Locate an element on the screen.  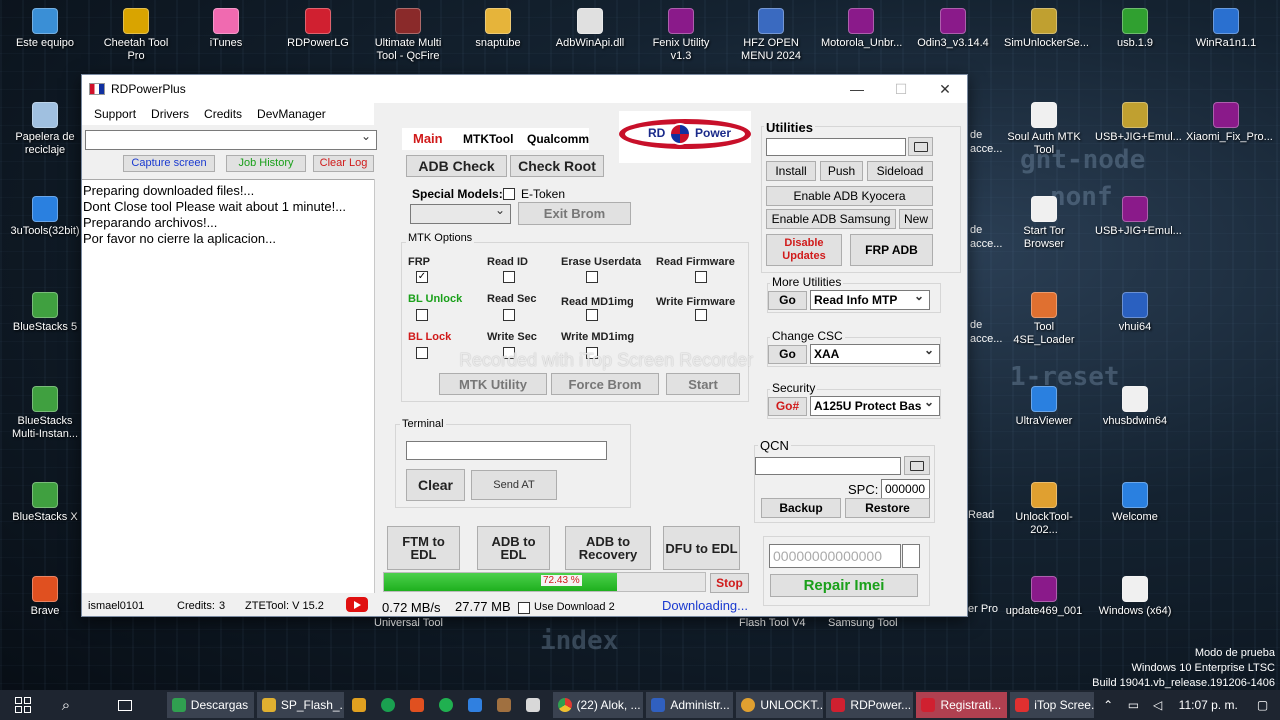
tab-mtktool: MTKTool is located at coordinates (488, 139).